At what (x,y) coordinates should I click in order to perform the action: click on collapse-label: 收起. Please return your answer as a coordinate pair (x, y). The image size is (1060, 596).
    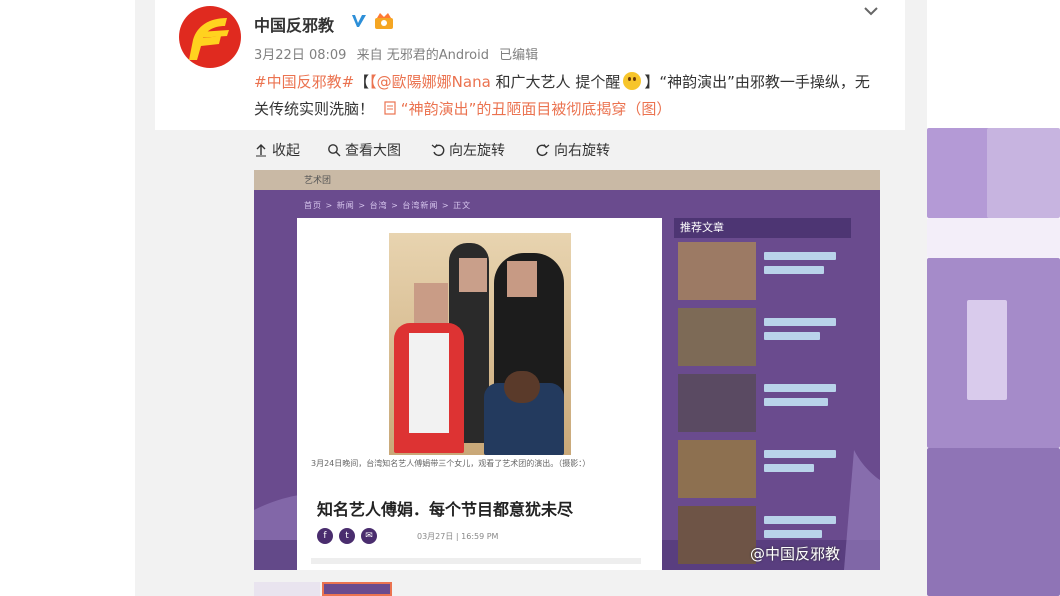
    Looking at the image, I should click on (286, 151).